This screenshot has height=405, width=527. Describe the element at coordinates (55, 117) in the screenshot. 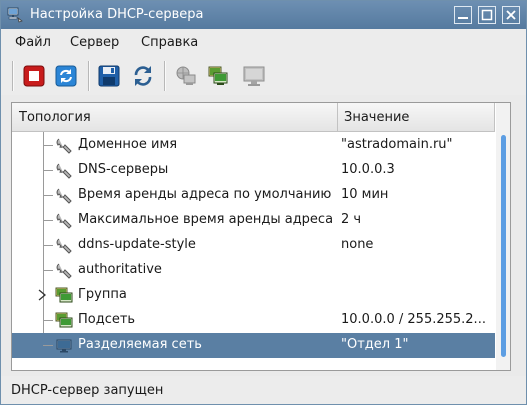

I see `column-topology: Топология` at that location.